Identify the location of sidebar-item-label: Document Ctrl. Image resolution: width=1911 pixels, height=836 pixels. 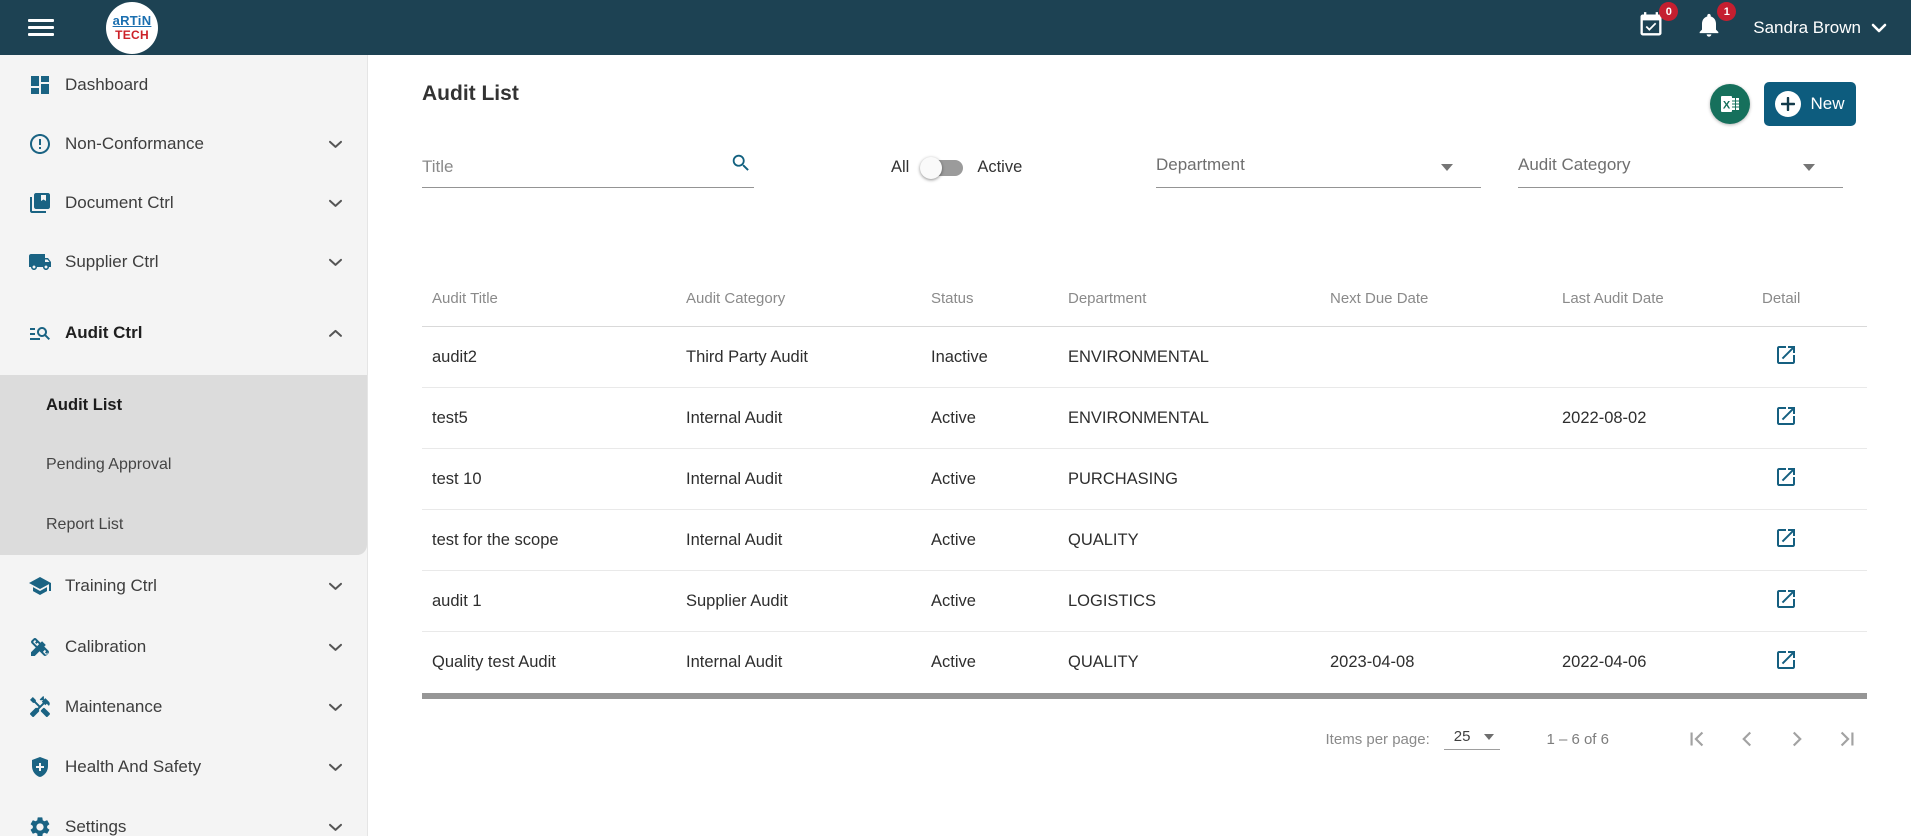
(119, 202).